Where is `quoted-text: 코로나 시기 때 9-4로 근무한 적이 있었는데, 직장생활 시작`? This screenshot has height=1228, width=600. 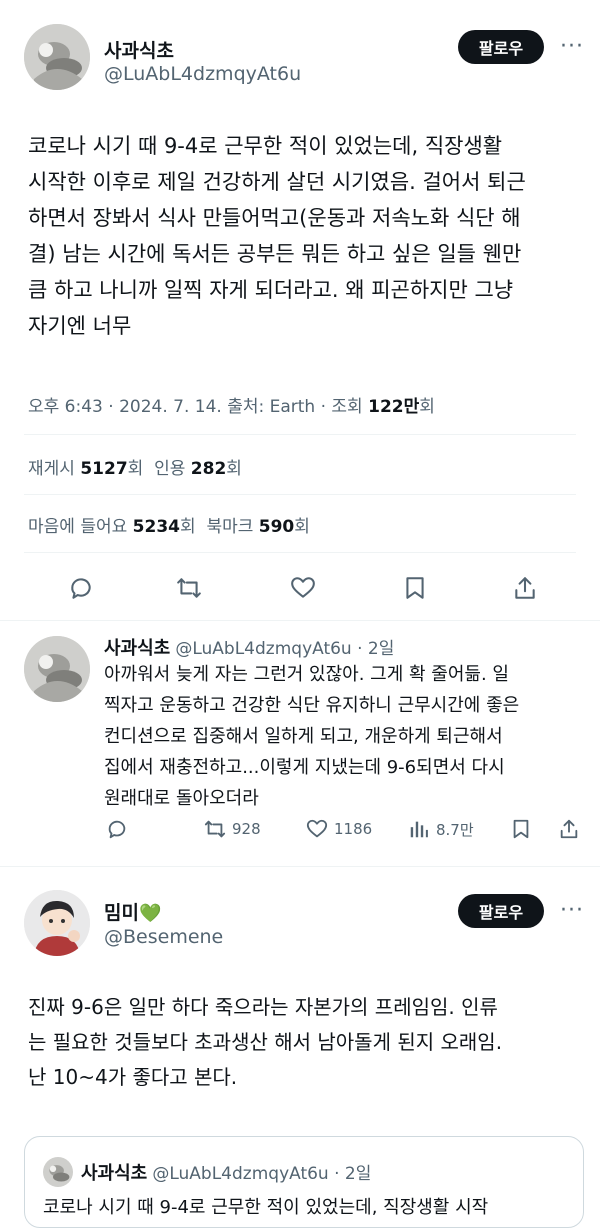
quoted-text: 코로나 시기 때 9-4로 근무한 적이 있었는데, 직장생활 시작 is located at coordinates (266, 1207).